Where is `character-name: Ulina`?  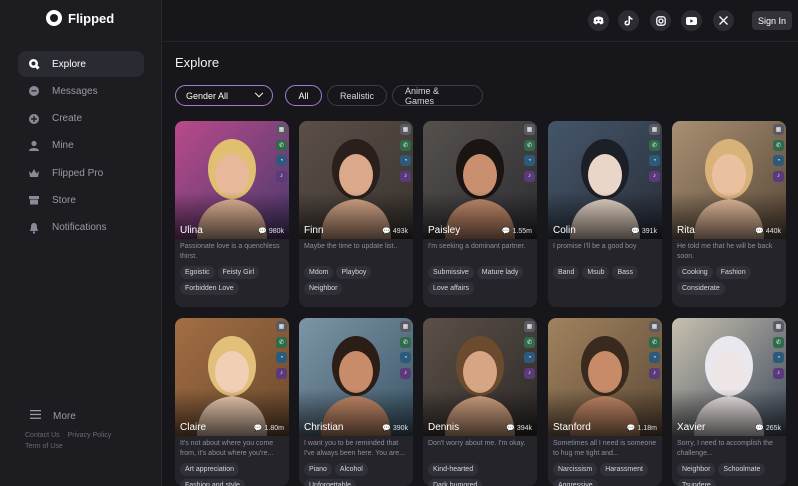 character-name: Ulina is located at coordinates (191, 230).